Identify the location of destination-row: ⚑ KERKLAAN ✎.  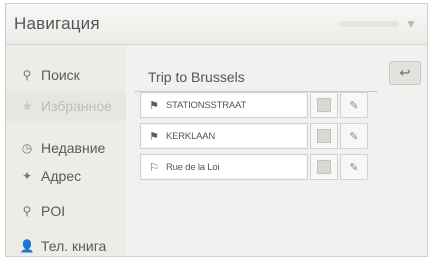
(260, 136).